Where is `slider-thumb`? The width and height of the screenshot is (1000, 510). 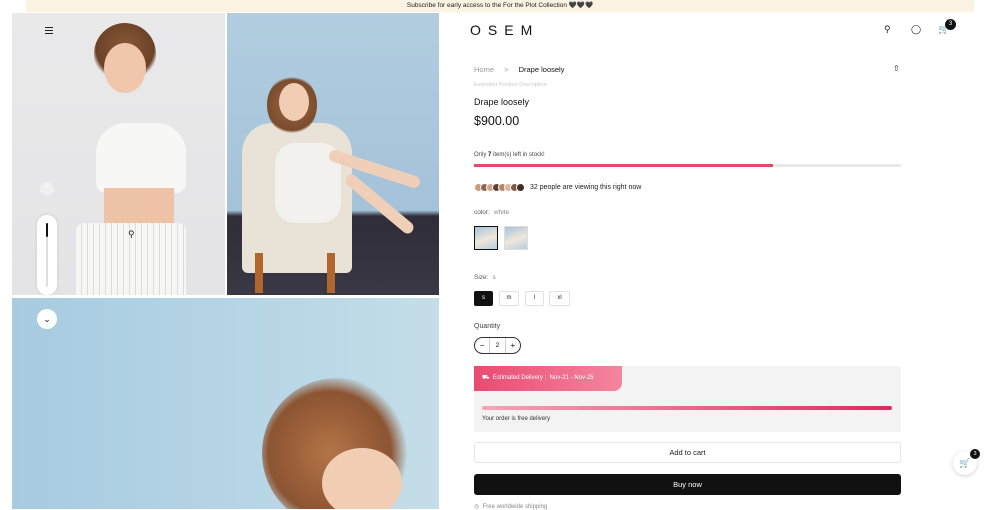
slider-thumb is located at coordinates (47, 230).